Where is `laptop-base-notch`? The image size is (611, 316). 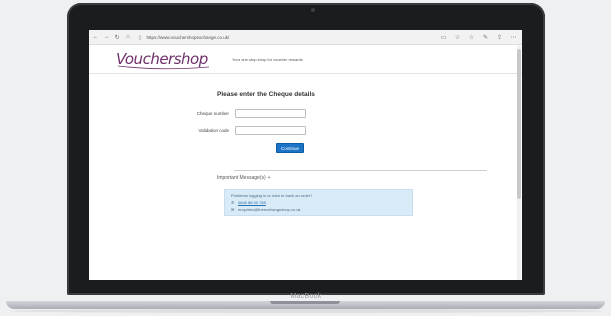 laptop-base-notch is located at coordinates (305, 302).